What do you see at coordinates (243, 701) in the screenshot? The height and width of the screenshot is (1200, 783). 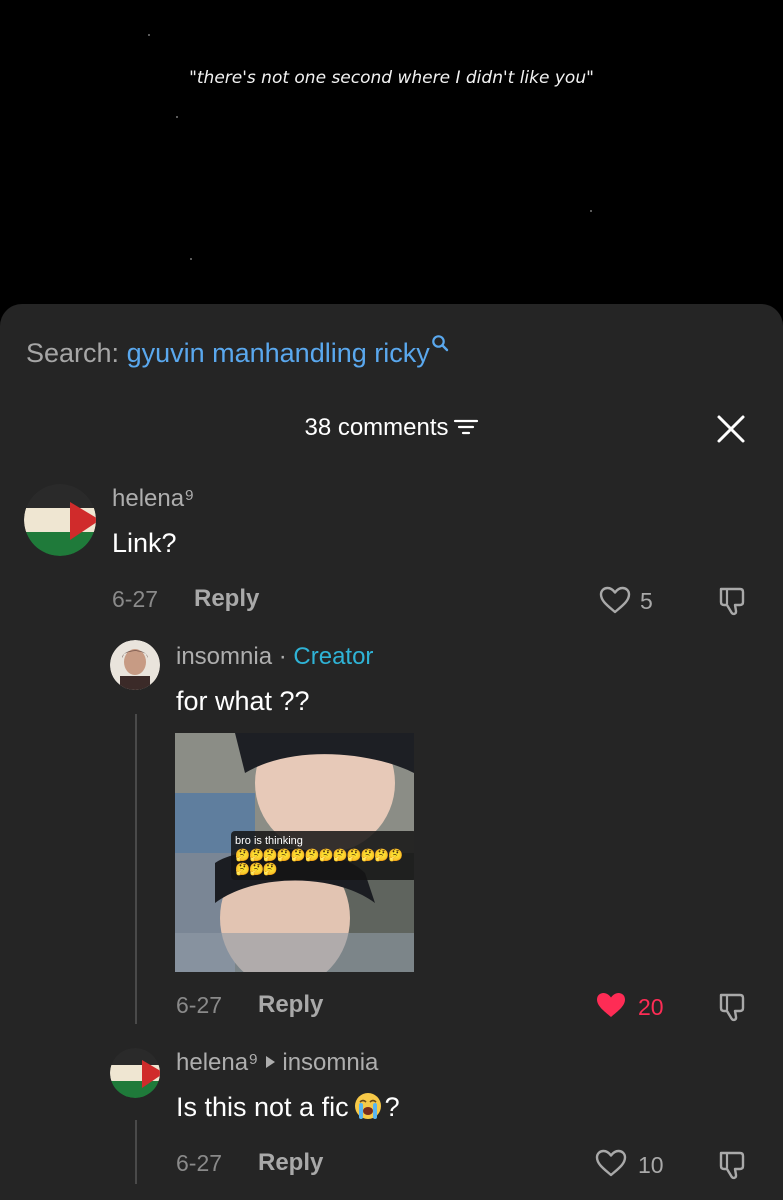 I see `comment-text: for what ??` at bounding box center [243, 701].